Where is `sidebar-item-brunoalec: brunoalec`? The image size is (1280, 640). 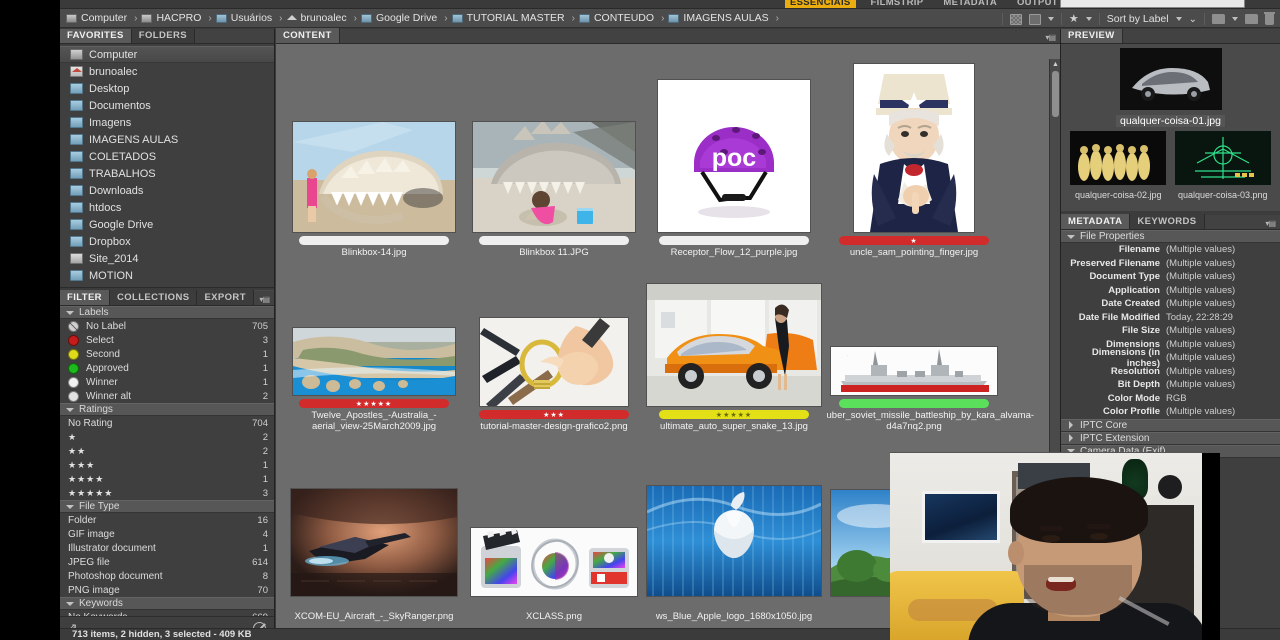 sidebar-item-brunoalec: brunoalec is located at coordinates (167, 71).